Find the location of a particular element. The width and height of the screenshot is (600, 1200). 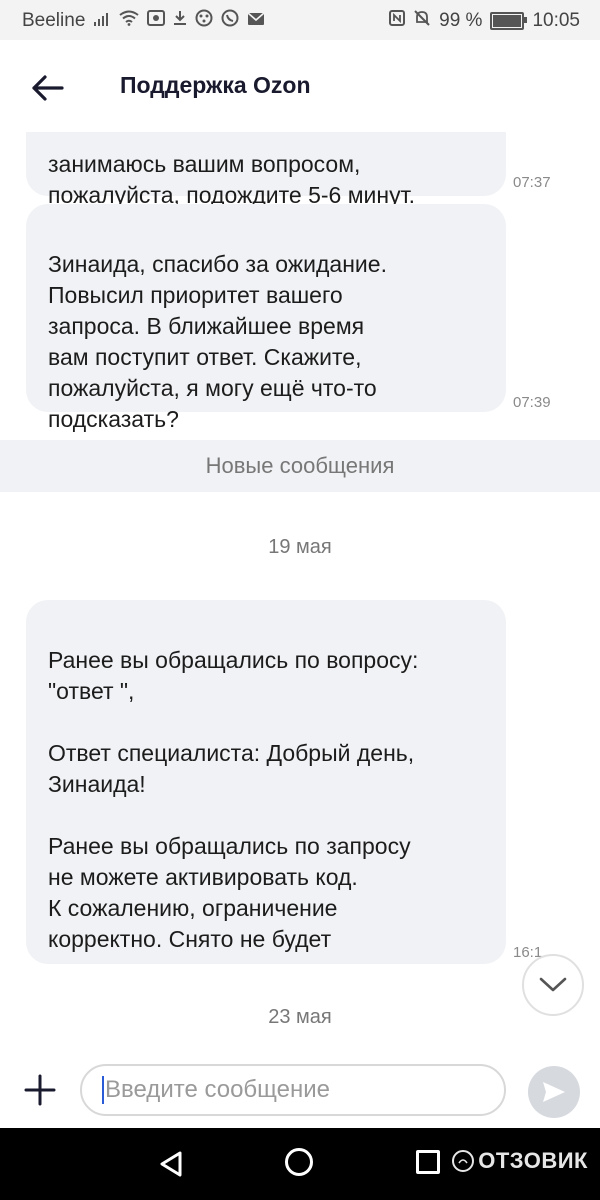

game-icon is located at coordinates (204, 20).